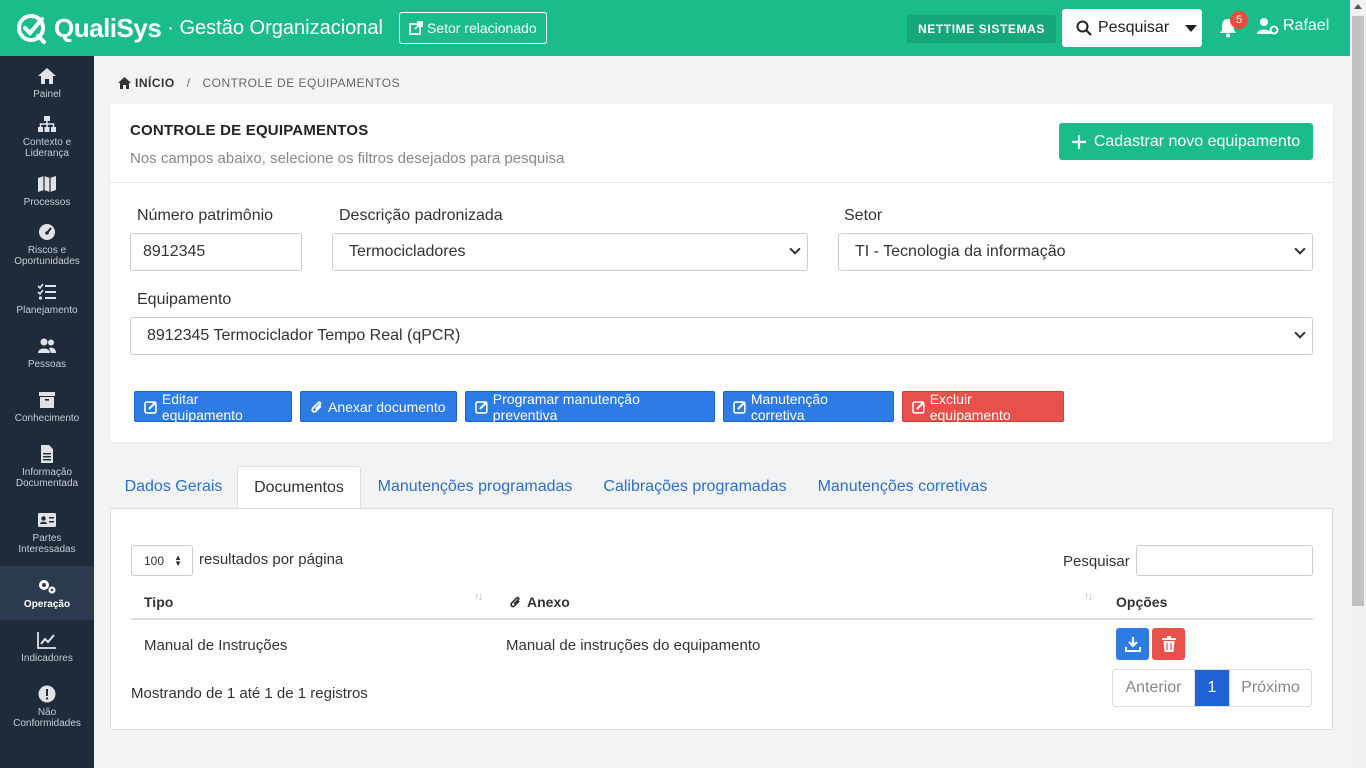 The width and height of the screenshot is (1366, 768). What do you see at coordinates (475, 487) in the screenshot?
I see `tab-manutencoes-programadas: Manutenções programadas` at bounding box center [475, 487].